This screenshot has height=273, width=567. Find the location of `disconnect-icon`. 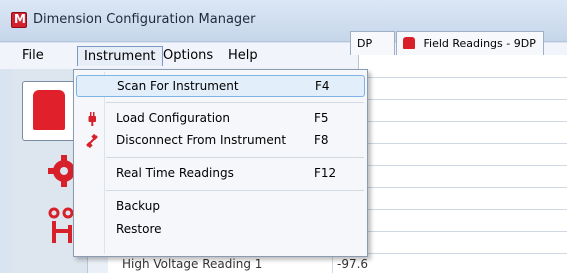

disconnect-icon is located at coordinates (92, 141).